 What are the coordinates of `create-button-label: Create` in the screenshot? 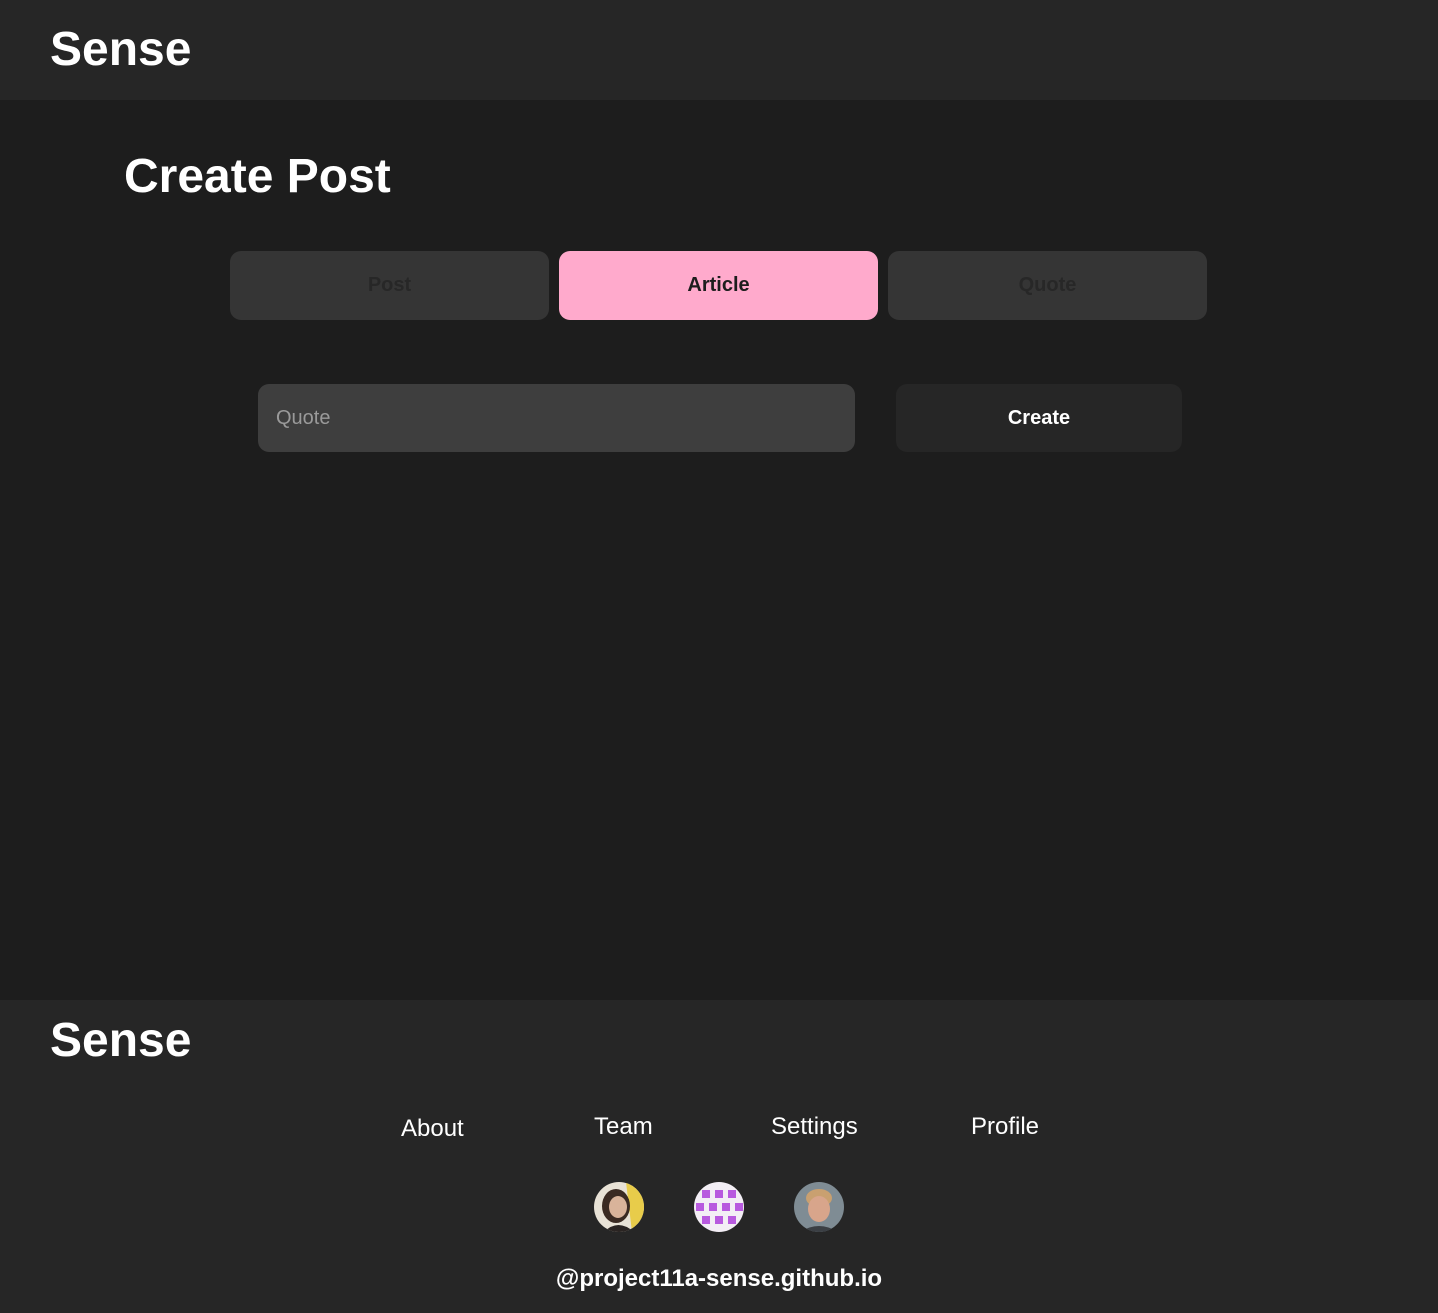 It's located at (1039, 417).